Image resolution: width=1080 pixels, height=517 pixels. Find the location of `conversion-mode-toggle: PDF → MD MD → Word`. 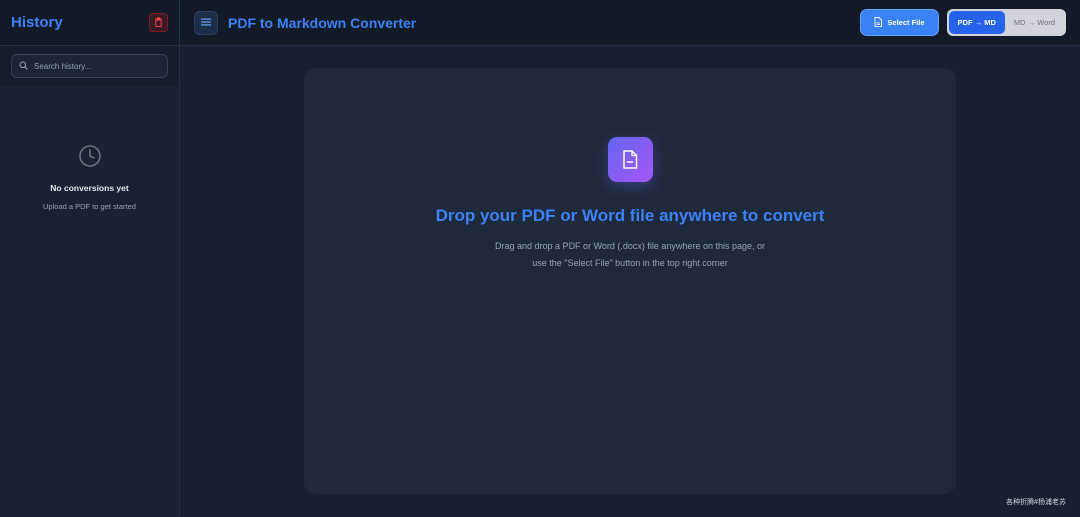

conversion-mode-toggle: PDF → MD MD → Word is located at coordinates (1006, 22).